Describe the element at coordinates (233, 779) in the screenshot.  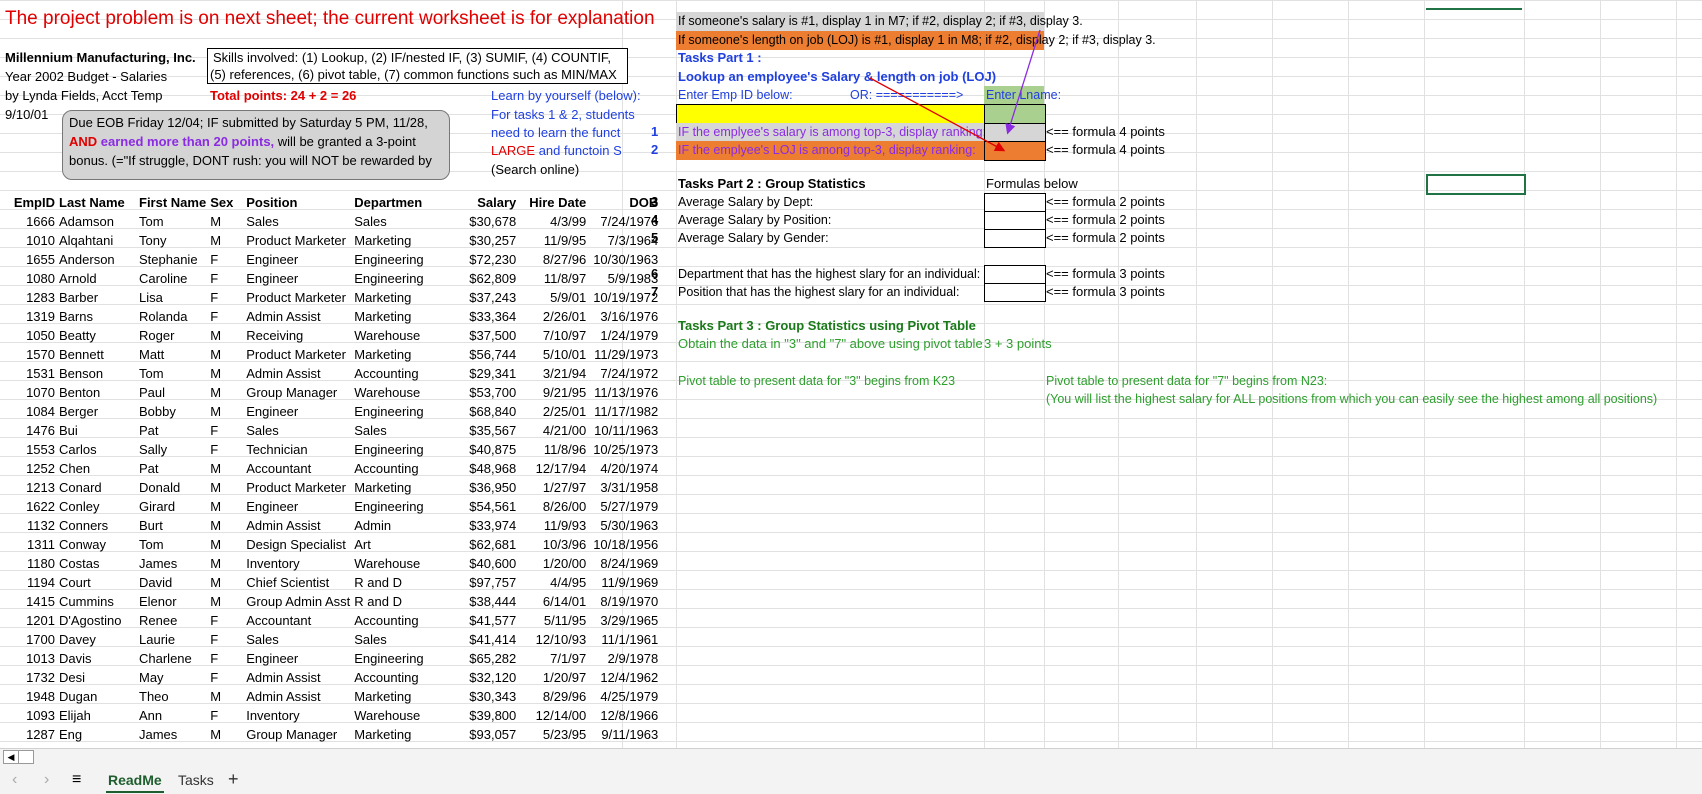
I see `add-sheet-button: +` at that location.